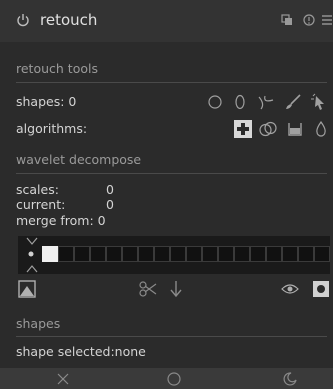 This screenshot has height=389, width=333. Describe the element at coordinates (52, 128) in the screenshot. I see `algorithms-label: algorithms:` at that location.